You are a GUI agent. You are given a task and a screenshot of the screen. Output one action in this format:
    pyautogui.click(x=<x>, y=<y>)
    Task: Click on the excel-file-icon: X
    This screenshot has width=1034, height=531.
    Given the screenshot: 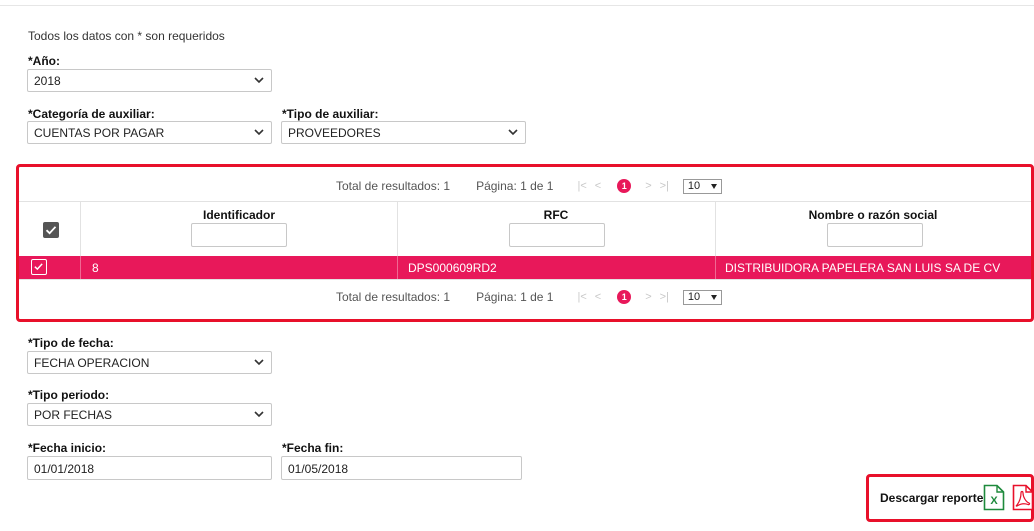 What is the action you would take?
    pyautogui.click(x=994, y=497)
    